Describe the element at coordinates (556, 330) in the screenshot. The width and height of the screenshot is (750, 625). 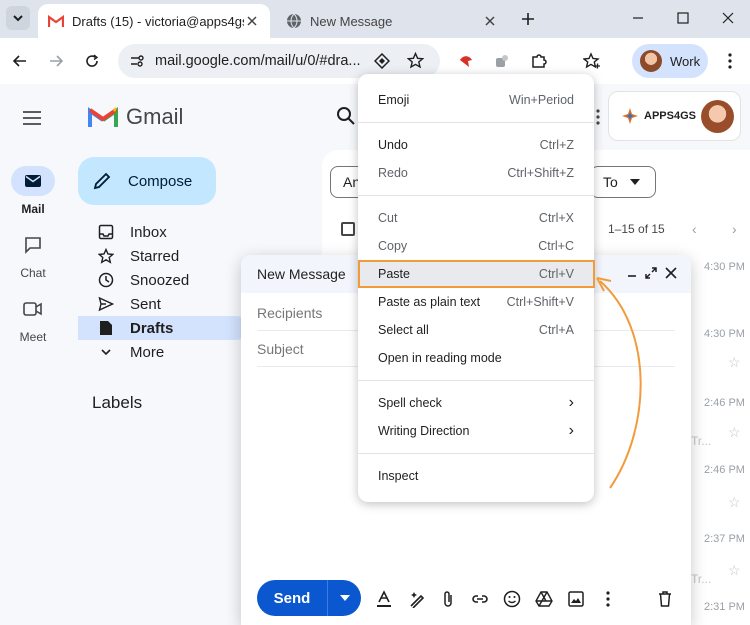
I see `menu-shortcut: Ctrl+A` at that location.